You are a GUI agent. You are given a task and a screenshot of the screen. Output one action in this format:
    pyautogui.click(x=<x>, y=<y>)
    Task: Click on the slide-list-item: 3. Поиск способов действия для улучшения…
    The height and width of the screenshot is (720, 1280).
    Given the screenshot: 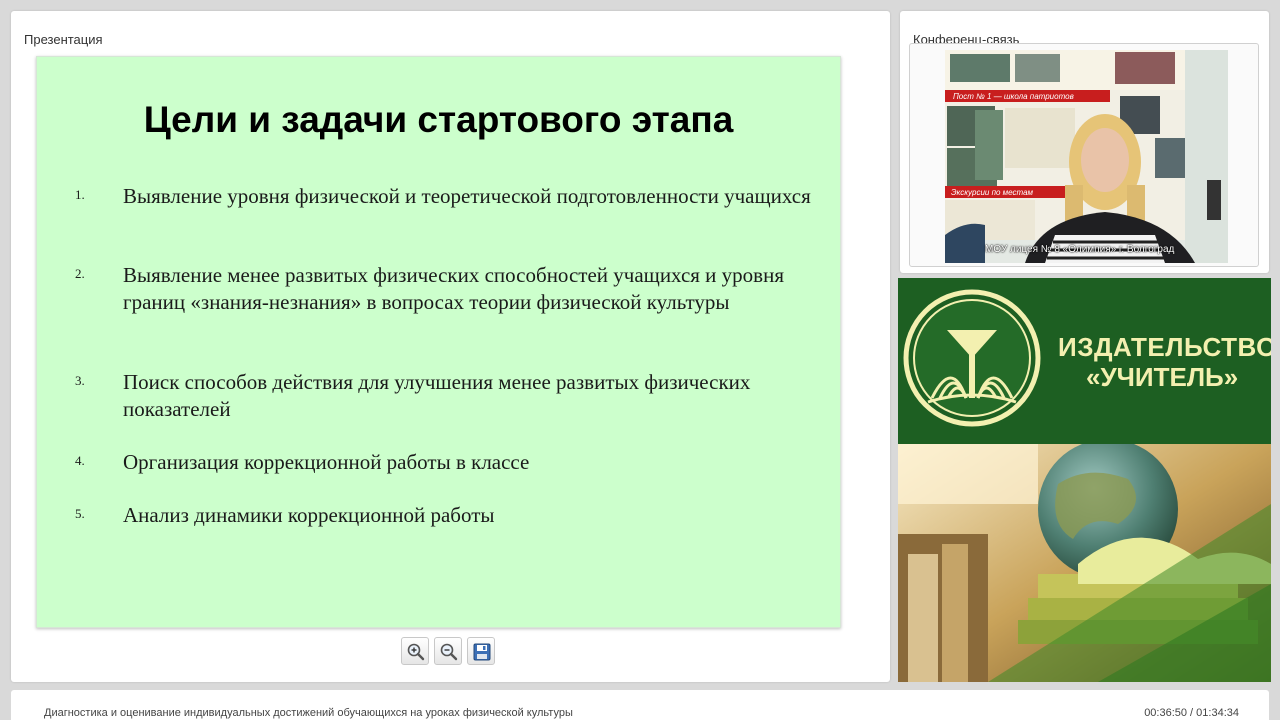 What is the action you would take?
    pyautogui.click(x=435, y=397)
    